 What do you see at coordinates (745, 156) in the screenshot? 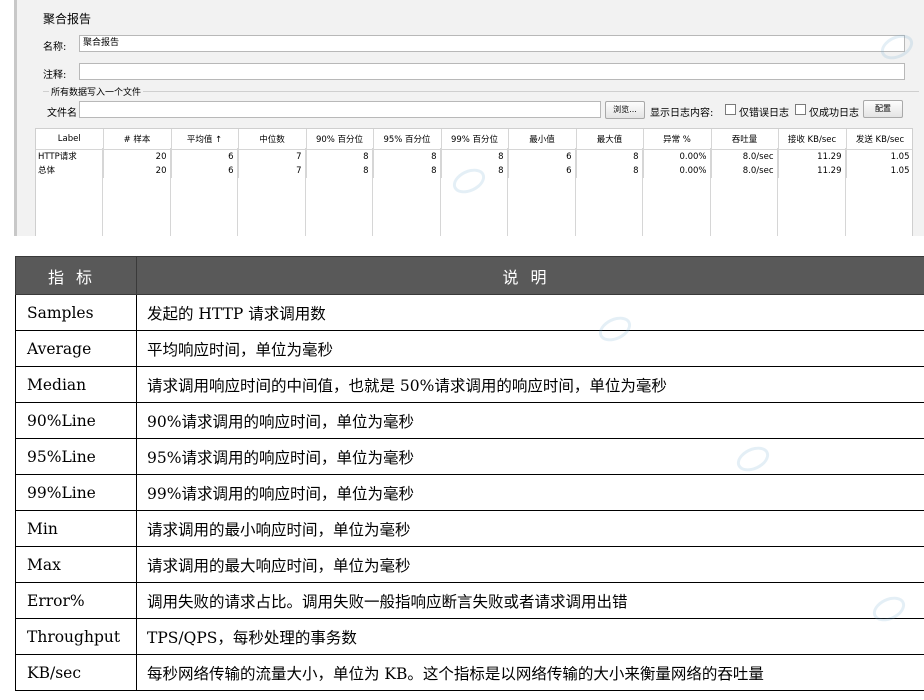
I see `cell-throughput: 8.0/sec` at bounding box center [745, 156].